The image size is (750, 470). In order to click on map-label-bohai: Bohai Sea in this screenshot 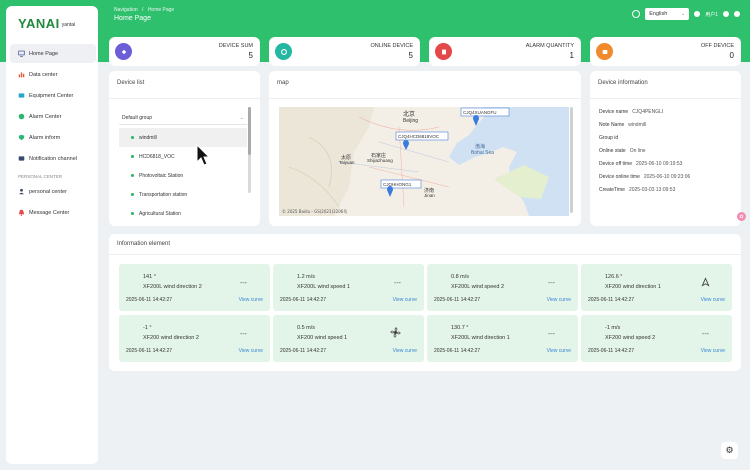, I will do `click(482, 153)`.